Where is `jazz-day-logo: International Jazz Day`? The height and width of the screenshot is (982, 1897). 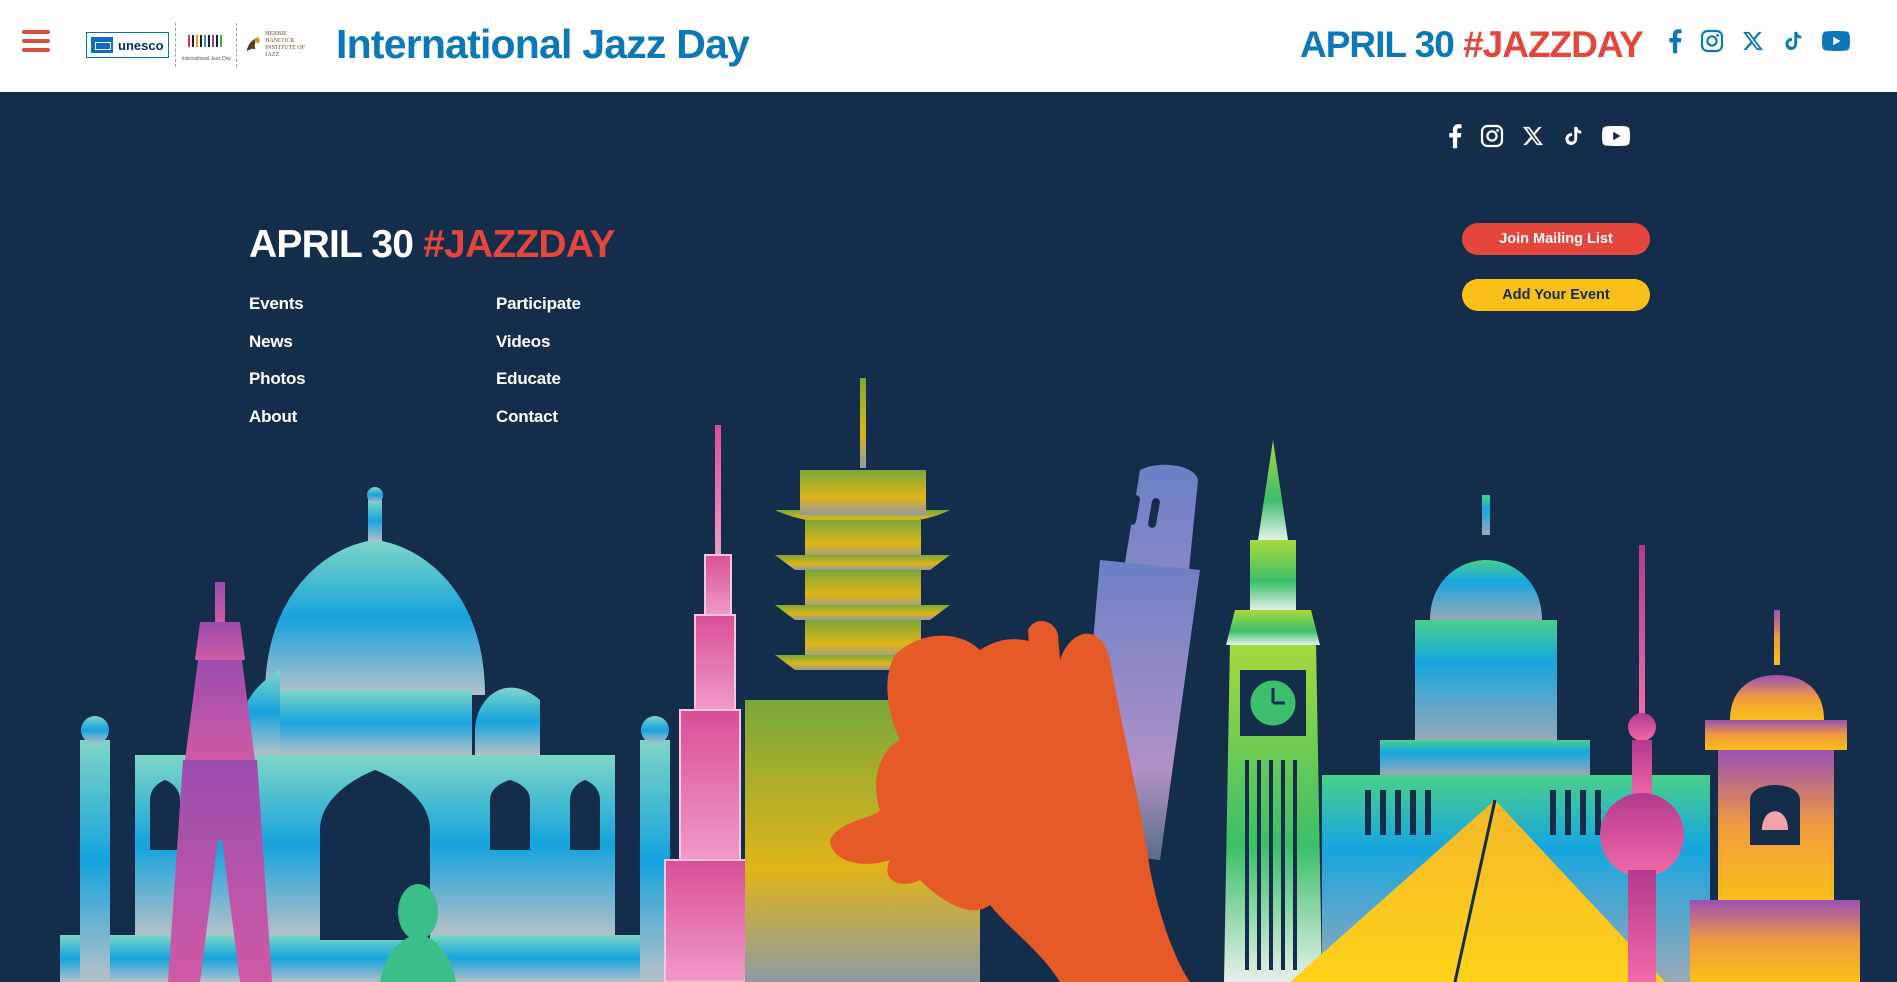 jazz-day-logo: International Jazz Day is located at coordinates (206, 45).